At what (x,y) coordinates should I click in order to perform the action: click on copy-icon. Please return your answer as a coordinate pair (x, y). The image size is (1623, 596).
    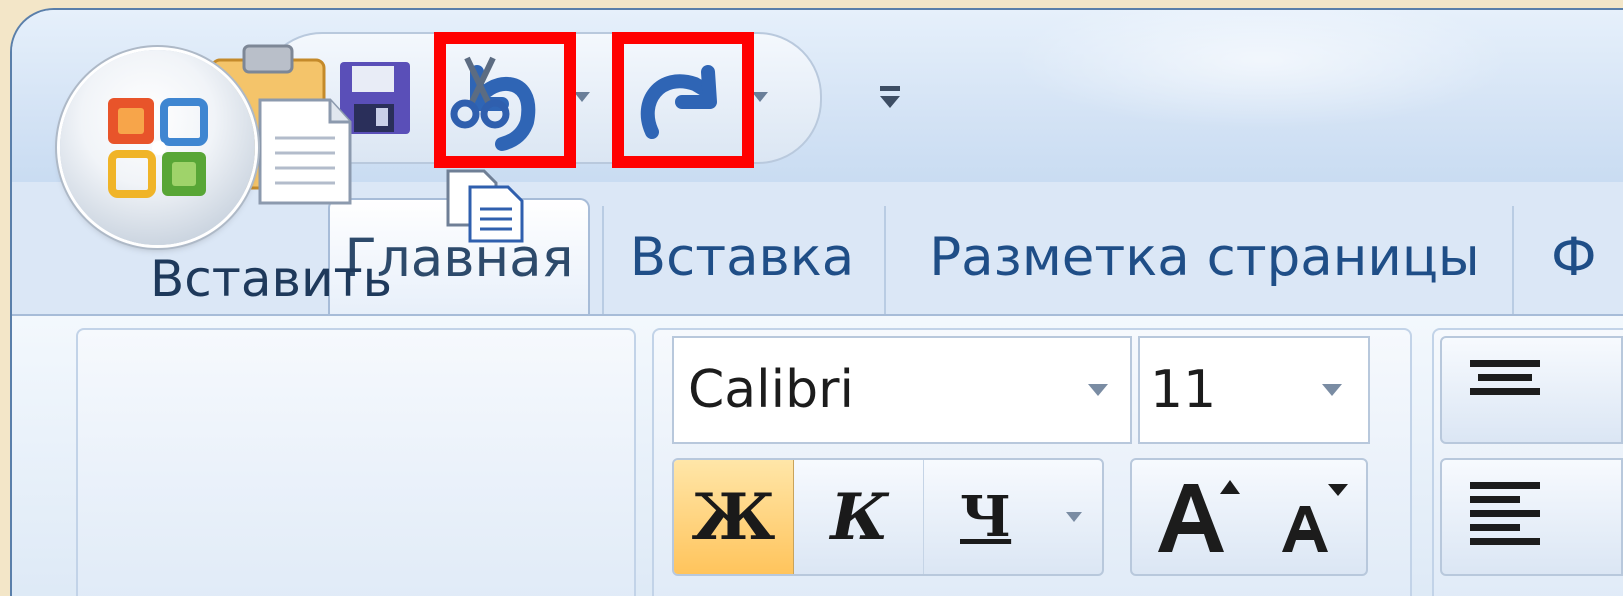
    Looking at the image, I should click on (485, 206).